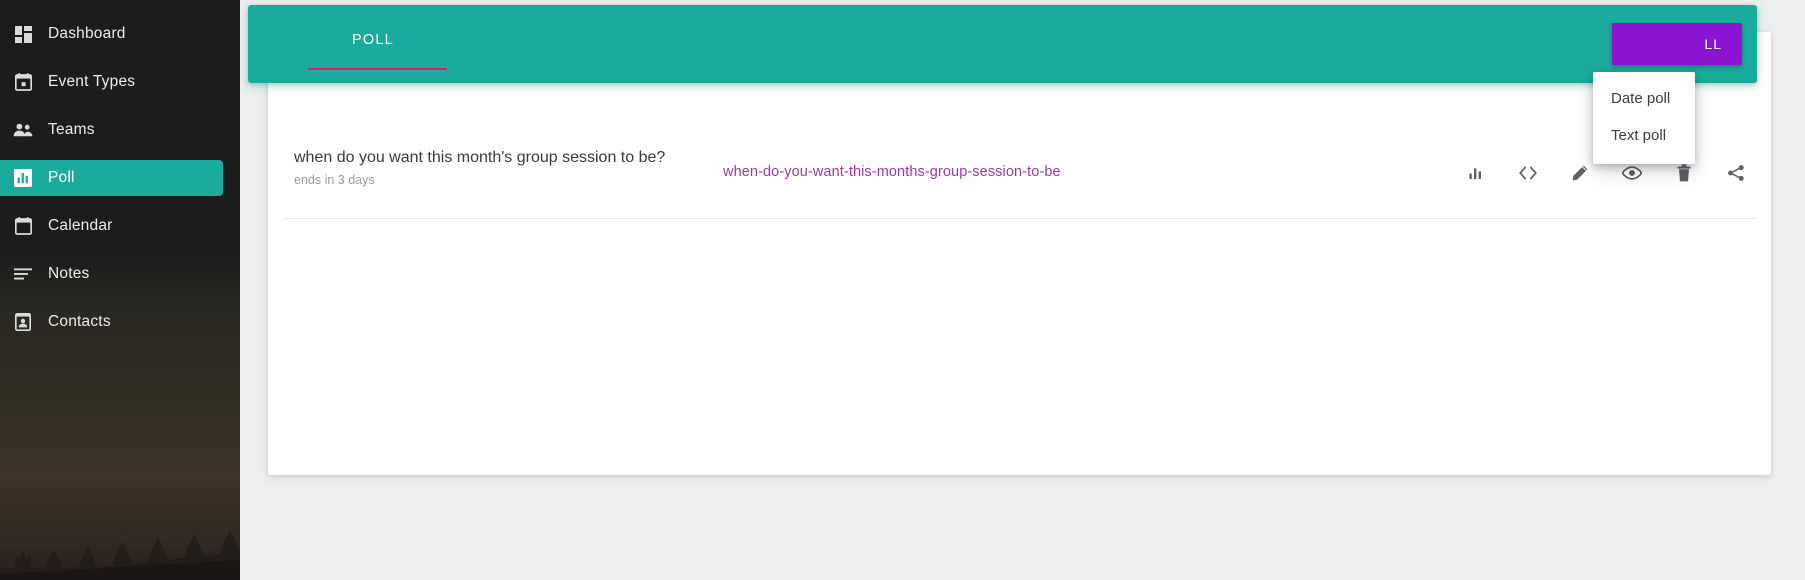 This screenshot has width=1805, height=580. I want to click on sidebar-item-label: Notes, so click(69, 273).